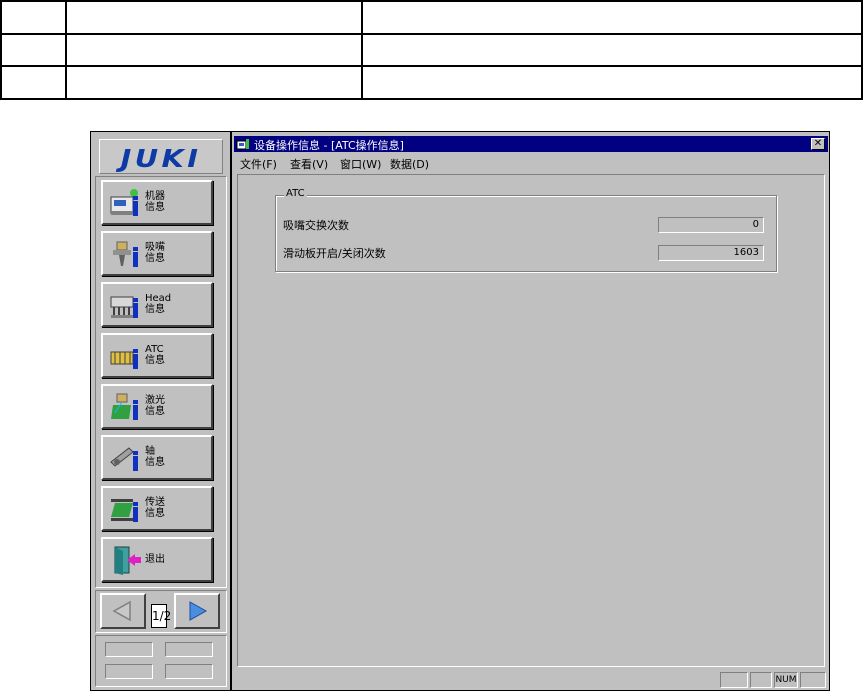 The height and width of the screenshot is (691, 864). What do you see at coordinates (526, 230) in the screenshot?
I see `atc-groupbox: ATC 吸嘴交换次数 0 滑动板开启/关闭次数 1603` at bounding box center [526, 230].